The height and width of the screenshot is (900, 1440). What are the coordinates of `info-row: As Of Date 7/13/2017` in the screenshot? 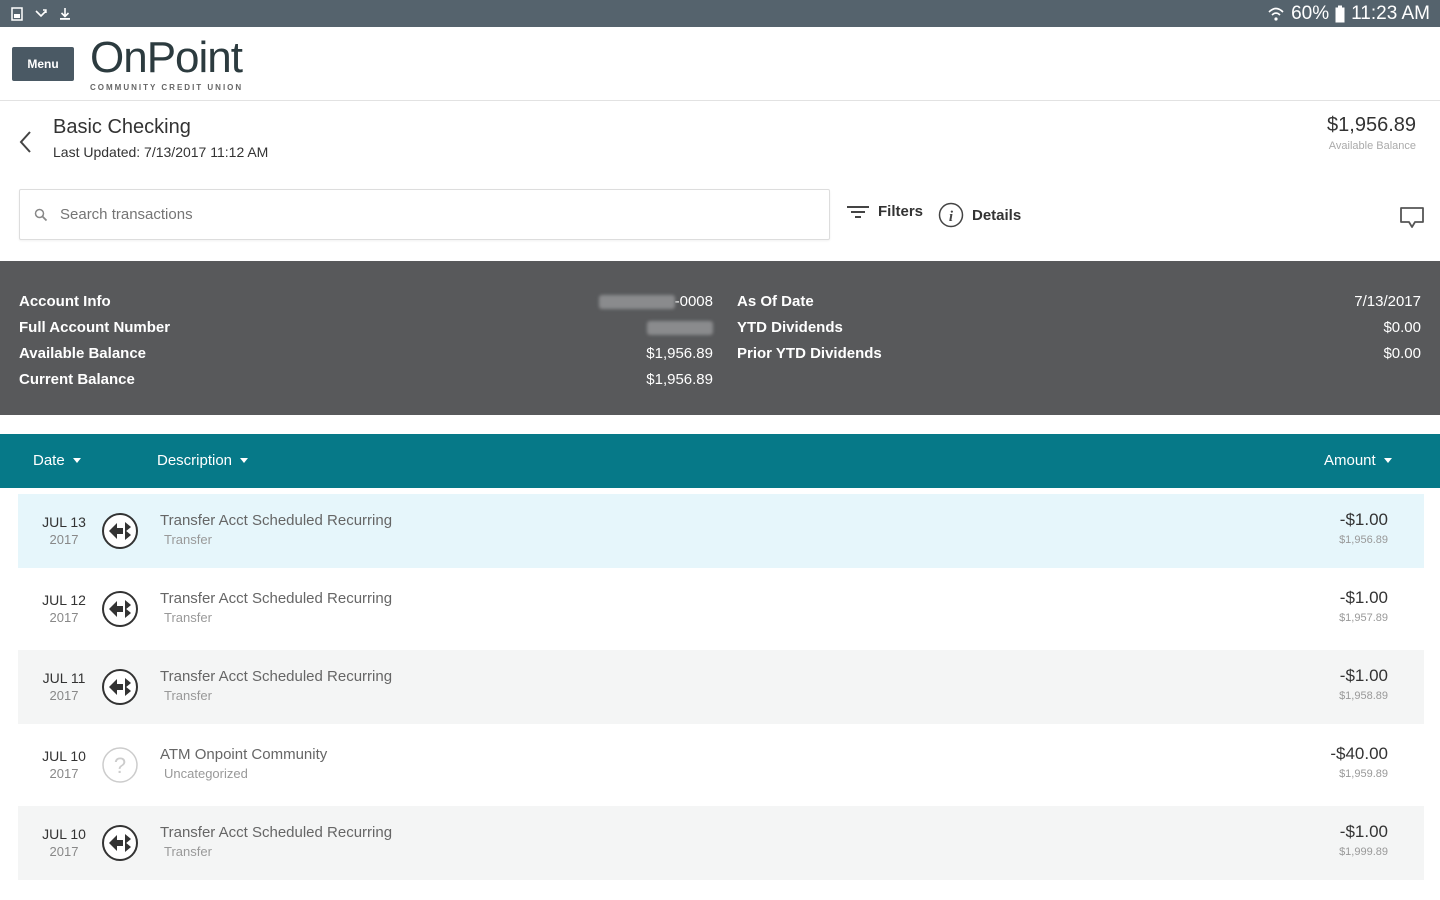 It's located at (1079, 301).